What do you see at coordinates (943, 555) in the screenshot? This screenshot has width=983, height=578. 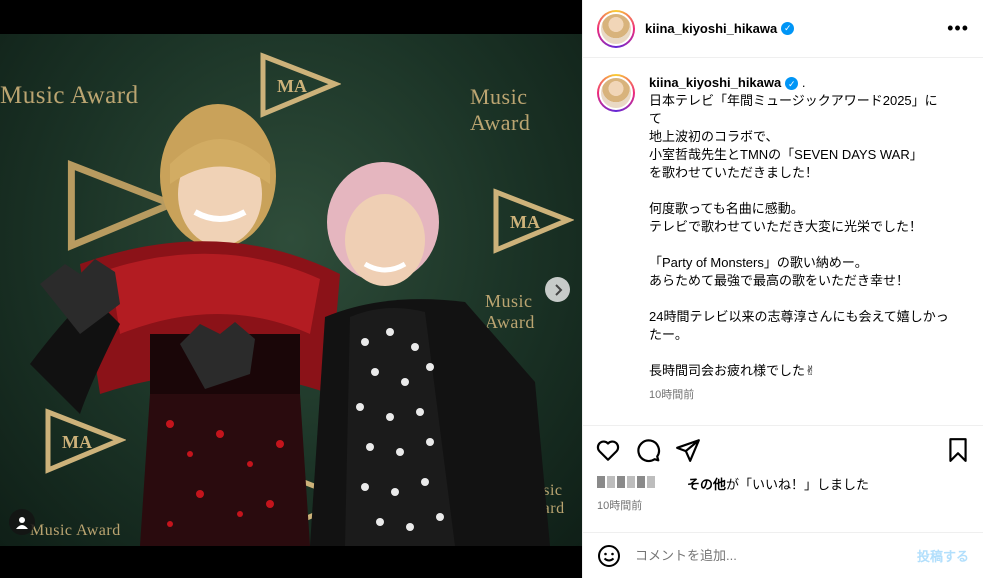 I see `post-comment-button: 投稿する` at bounding box center [943, 555].